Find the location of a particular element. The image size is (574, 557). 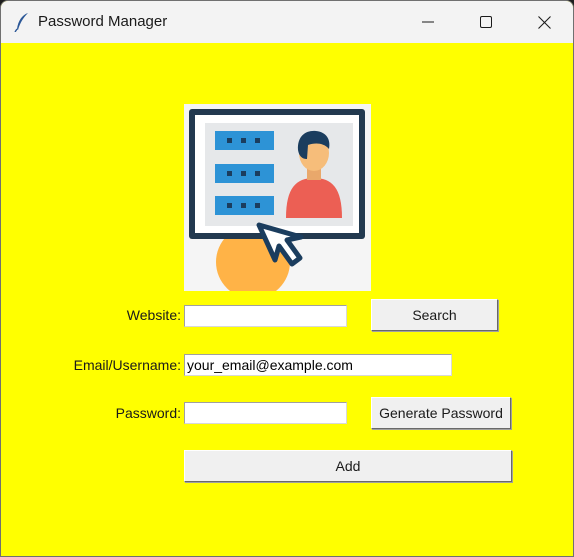

close-icon is located at coordinates (544, 22).